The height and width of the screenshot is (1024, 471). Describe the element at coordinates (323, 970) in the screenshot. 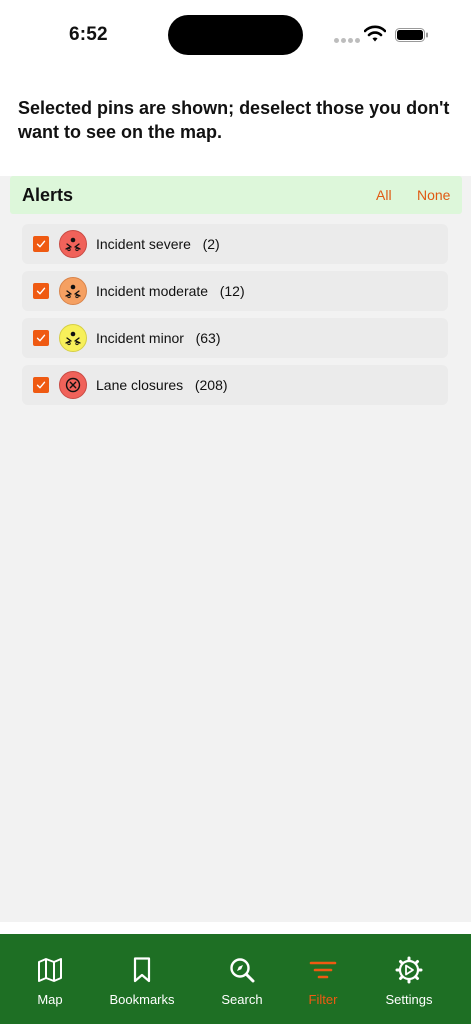

I see `filter-icon` at that location.